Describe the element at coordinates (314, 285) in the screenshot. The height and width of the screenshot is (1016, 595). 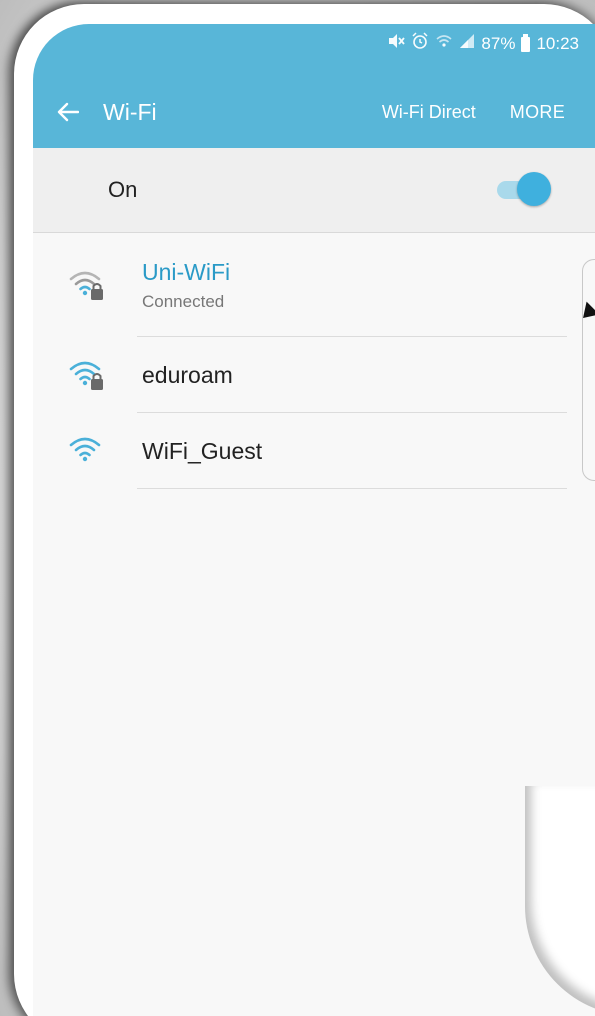
I see `network-item-uni-wifi: Uni-WiFi Connected` at that location.